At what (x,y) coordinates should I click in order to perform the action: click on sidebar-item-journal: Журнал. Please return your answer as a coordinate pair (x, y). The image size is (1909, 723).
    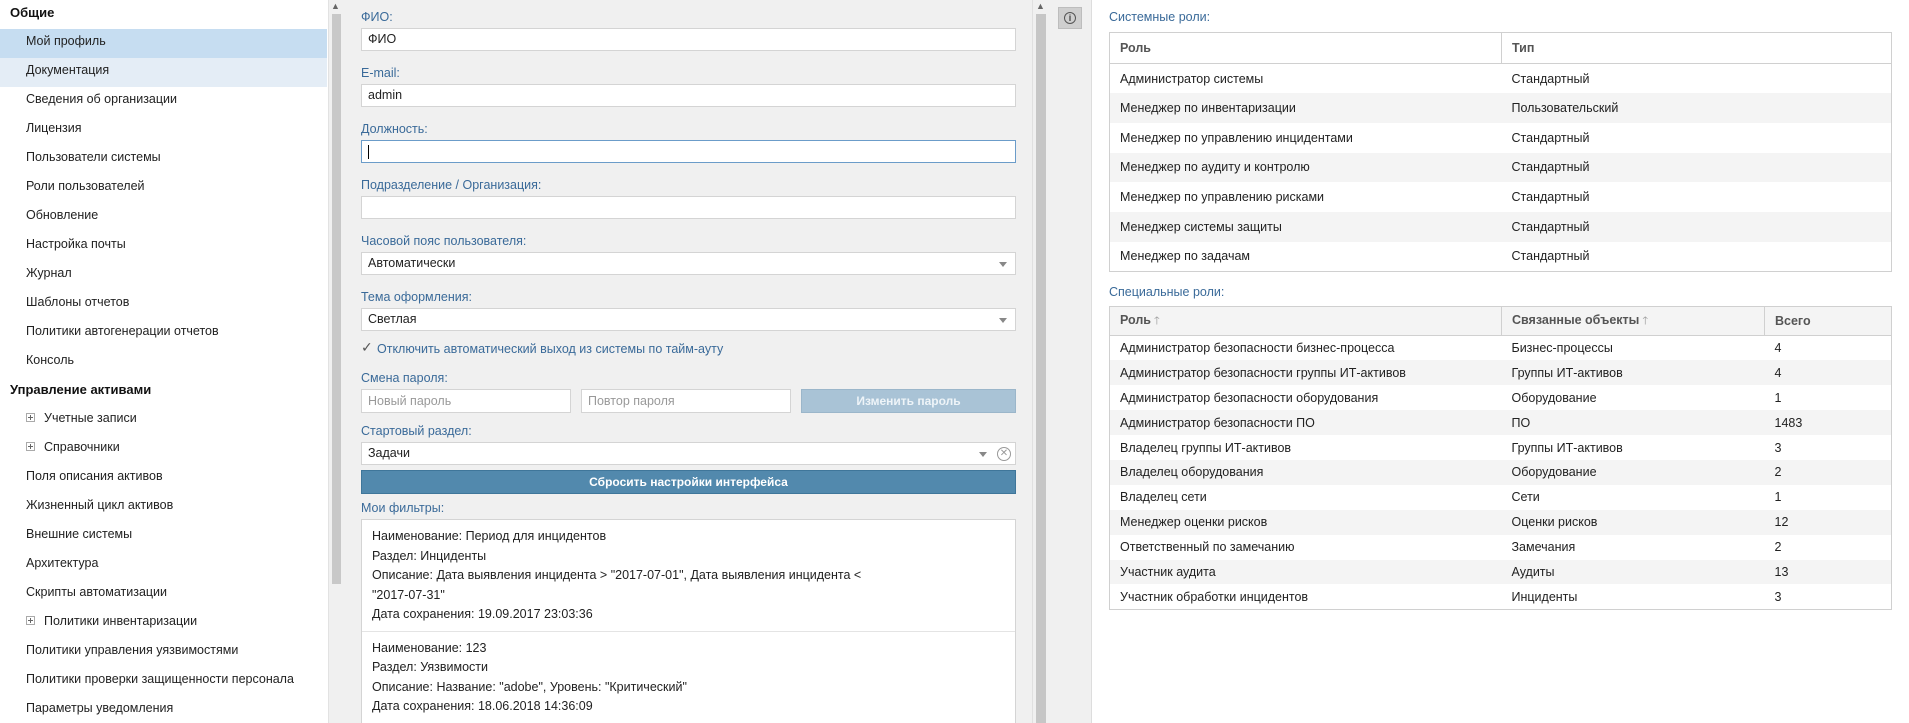
    Looking at the image, I should click on (163, 275).